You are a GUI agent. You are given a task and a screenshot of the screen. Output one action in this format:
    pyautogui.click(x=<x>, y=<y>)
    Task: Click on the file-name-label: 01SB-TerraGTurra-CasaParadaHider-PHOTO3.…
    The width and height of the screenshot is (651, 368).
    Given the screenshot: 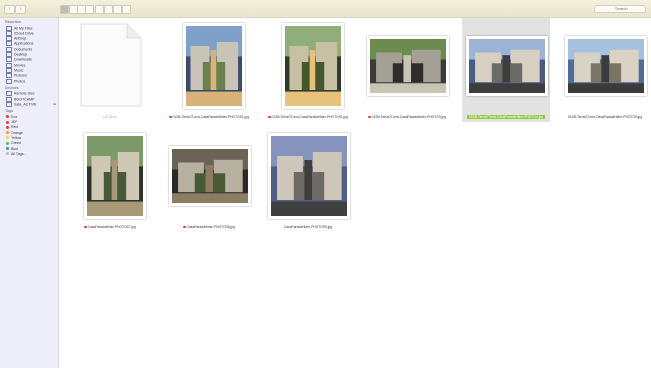 What is the action you would take?
    pyautogui.click(x=407, y=117)
    